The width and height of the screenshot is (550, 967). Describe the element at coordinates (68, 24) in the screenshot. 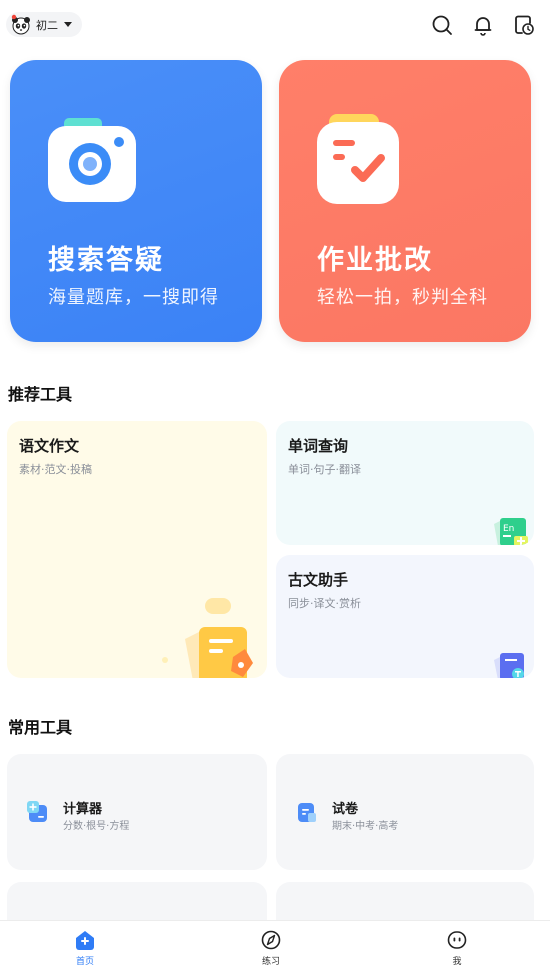

I see `caret-down-icon` at that location.